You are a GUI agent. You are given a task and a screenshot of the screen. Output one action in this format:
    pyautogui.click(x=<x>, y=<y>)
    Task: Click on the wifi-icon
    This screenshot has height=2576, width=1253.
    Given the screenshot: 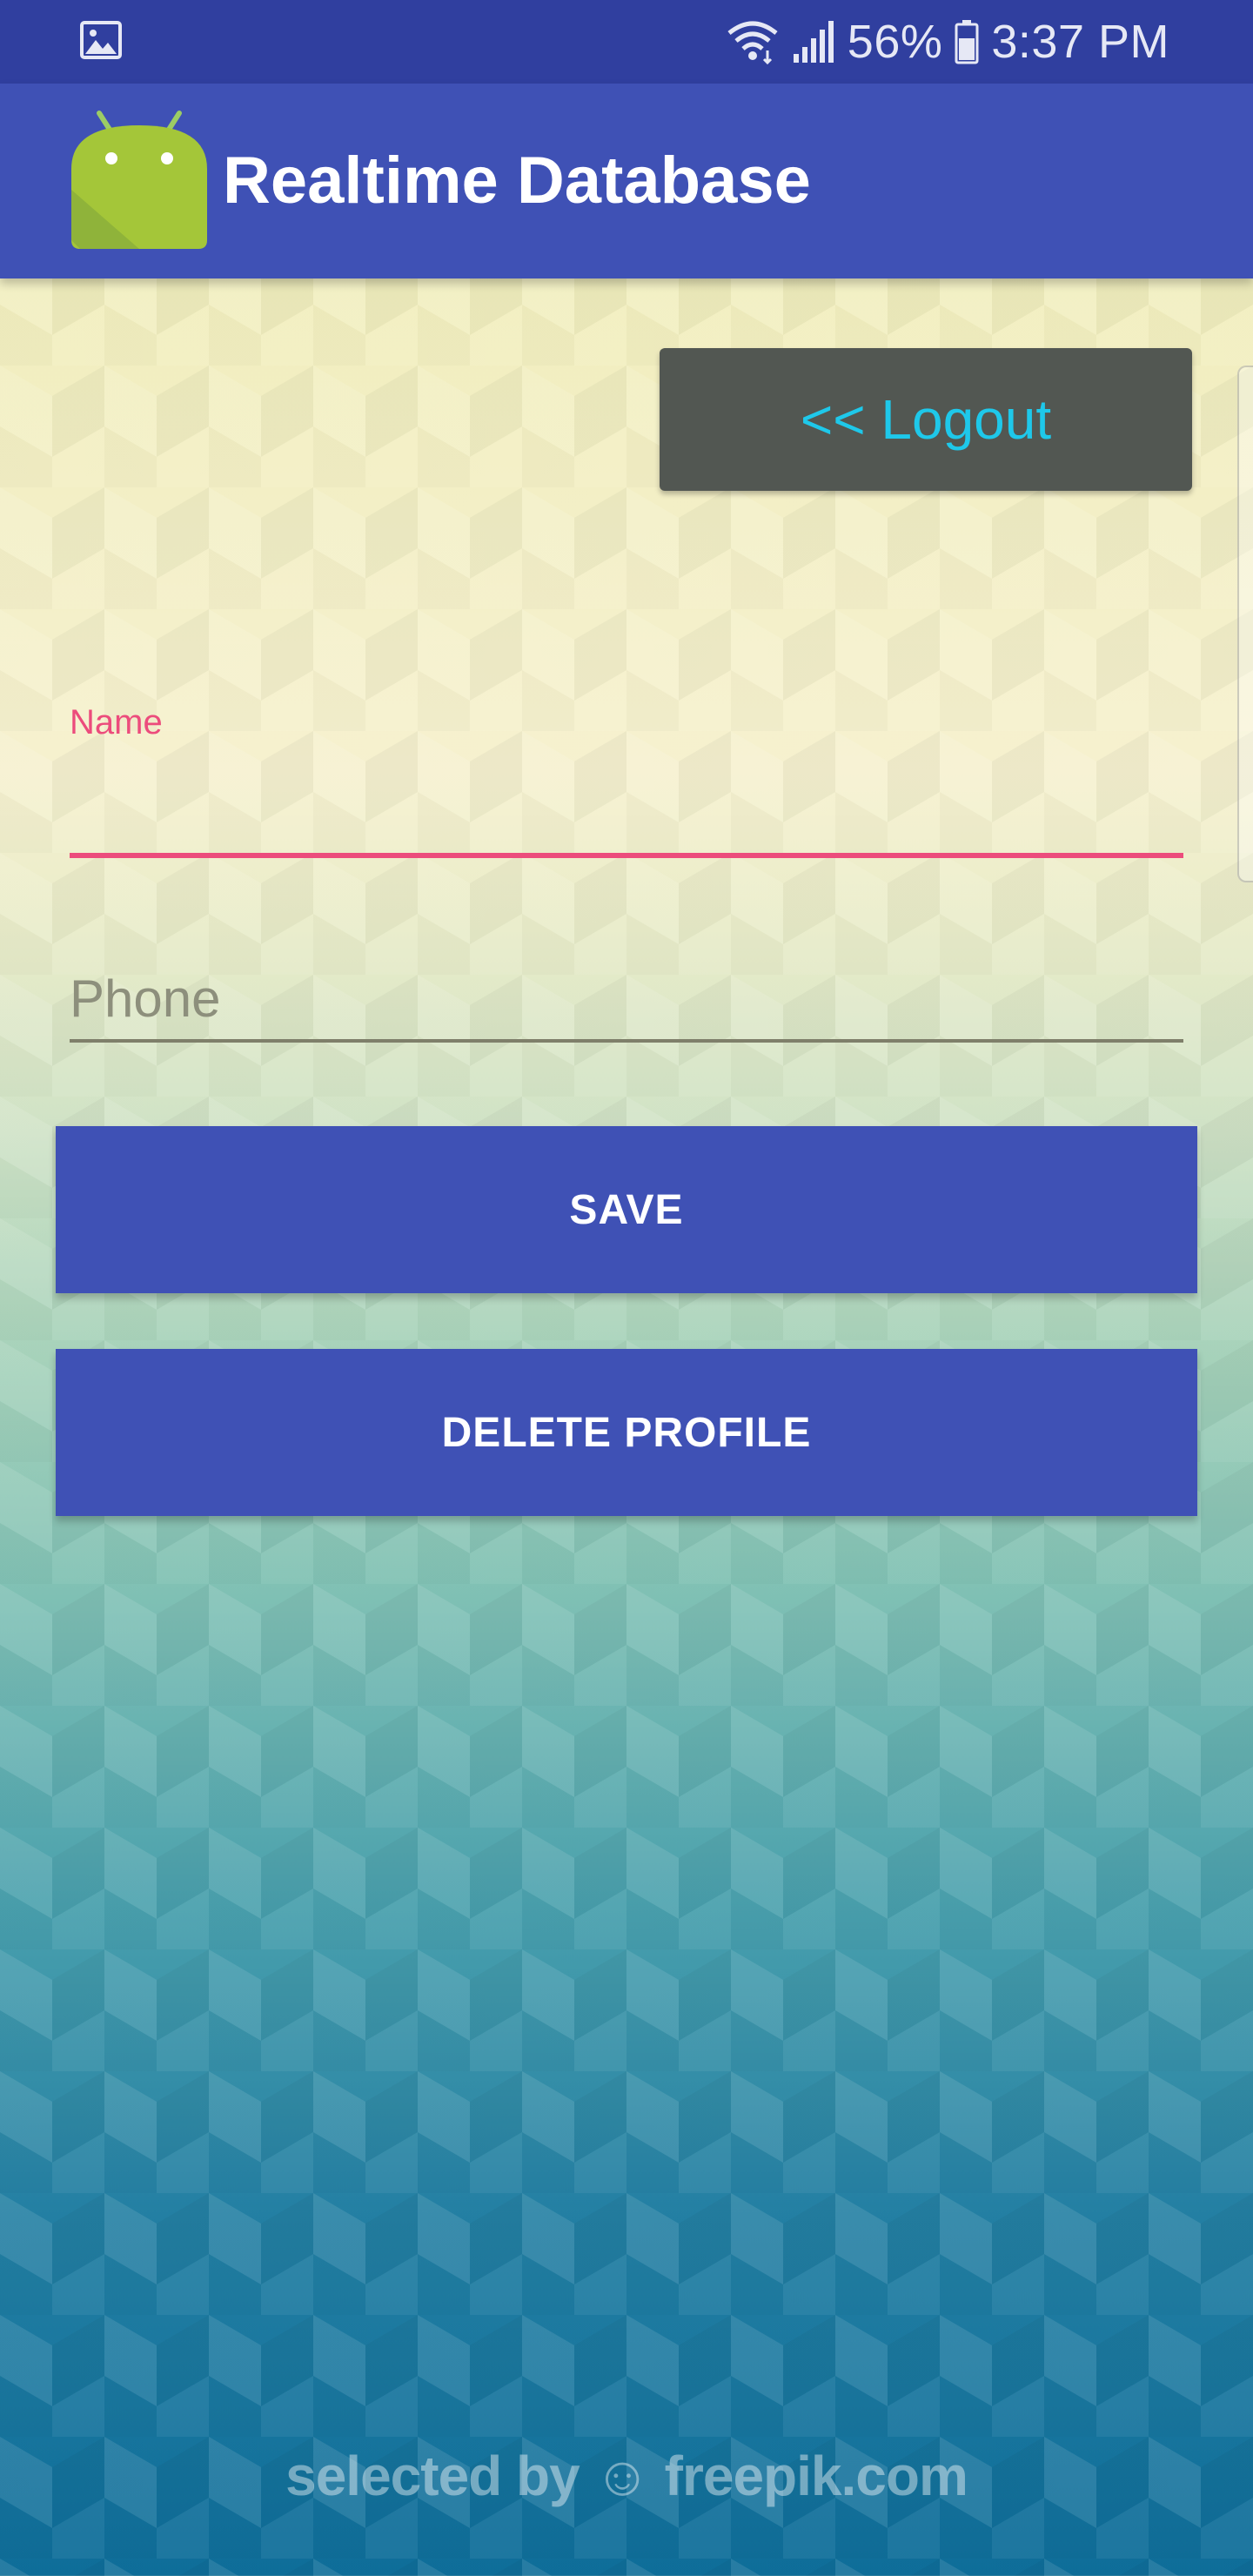 What is the action you would take?
    pyautogui.click(x=752, y=43)
    